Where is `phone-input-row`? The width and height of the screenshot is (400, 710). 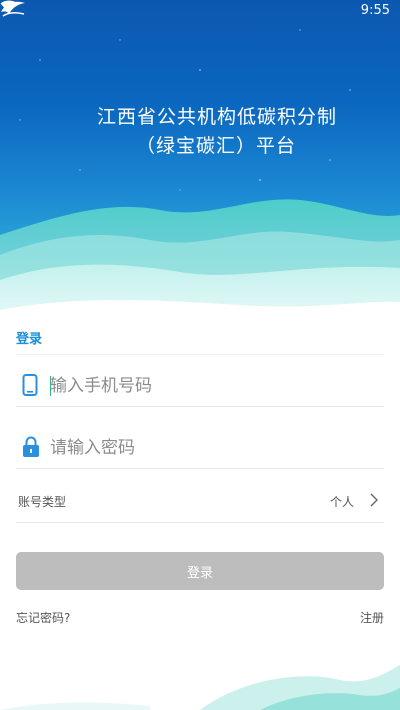 phone-input-row is located at coordinates (200, 386).